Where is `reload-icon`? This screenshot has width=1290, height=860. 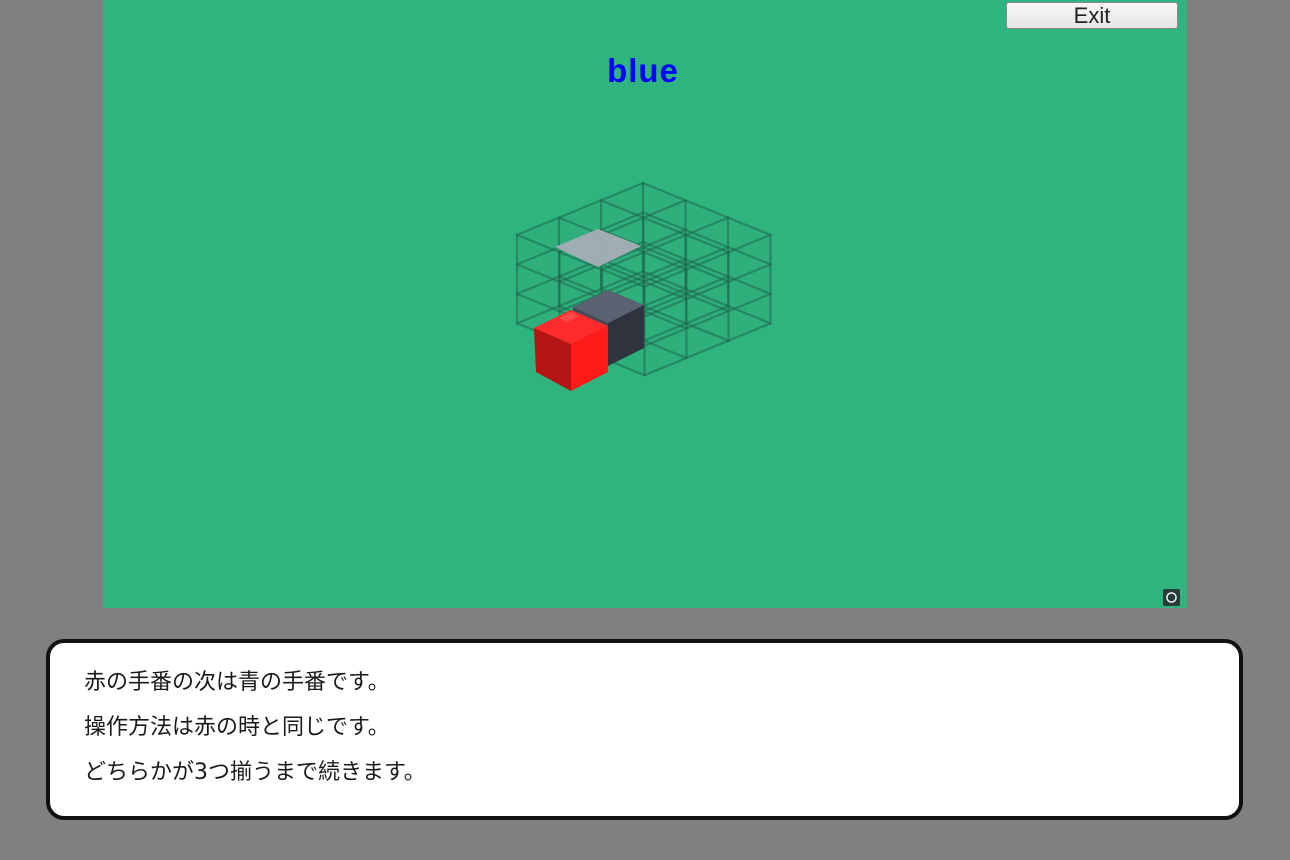 reload-icon is located at coordinates (1171, 597).